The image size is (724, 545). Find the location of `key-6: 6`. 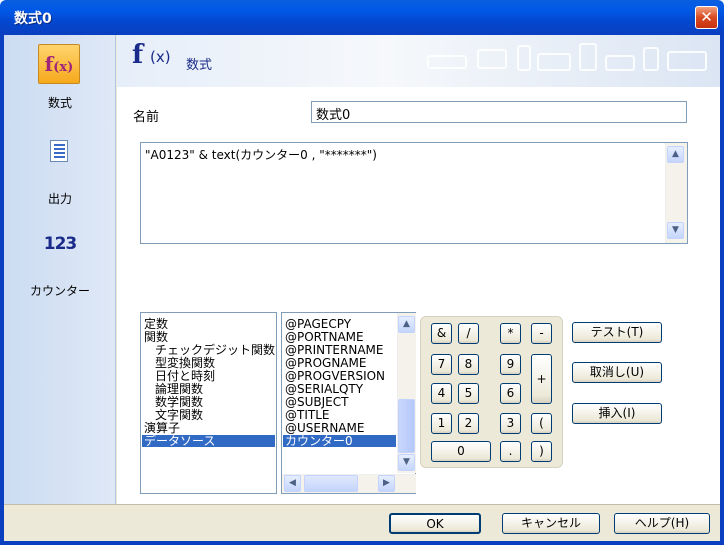

key-6: 6 is located at coordinates (510, 393).